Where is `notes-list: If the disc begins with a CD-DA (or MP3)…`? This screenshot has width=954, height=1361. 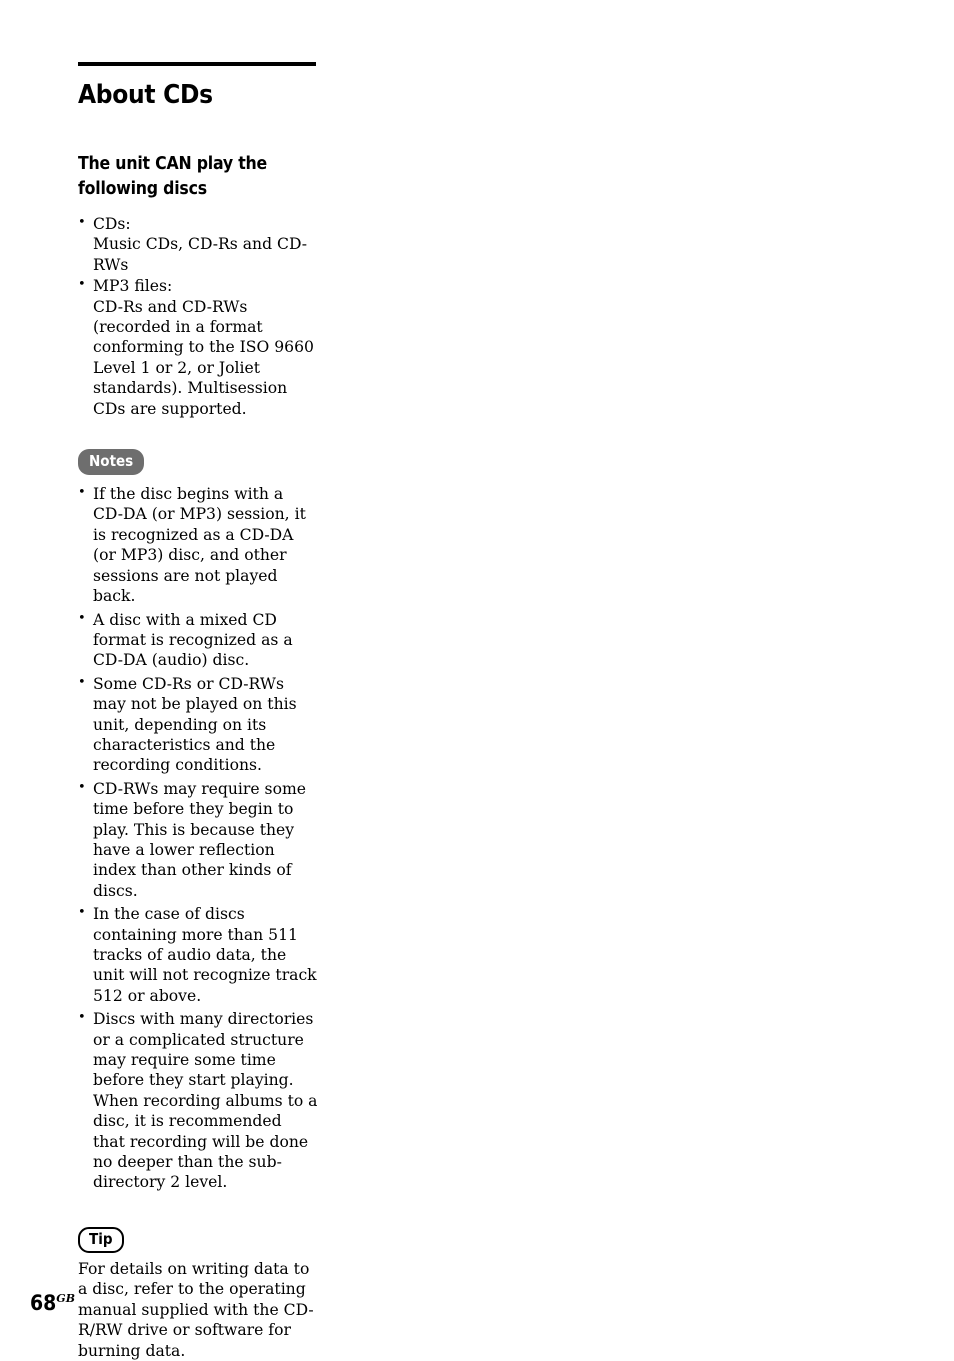 notes-list: If the disc begins with a CD-DA (or MP3)… is located at coordinates (198, 838).